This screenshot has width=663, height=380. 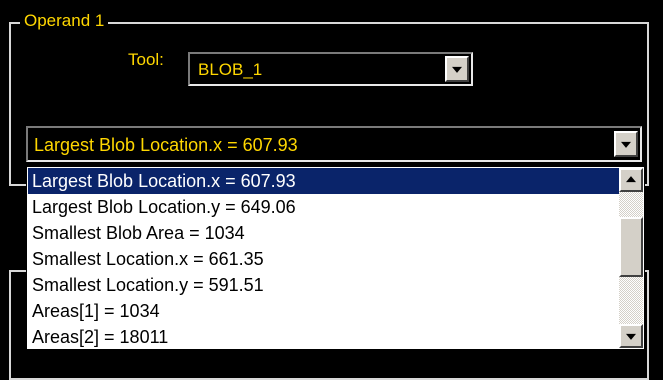 What do you see at coordinates (323, 337) in the screenshot?
I see `list-item: Areas[2] = 18011` at bounding box center [323, 337].